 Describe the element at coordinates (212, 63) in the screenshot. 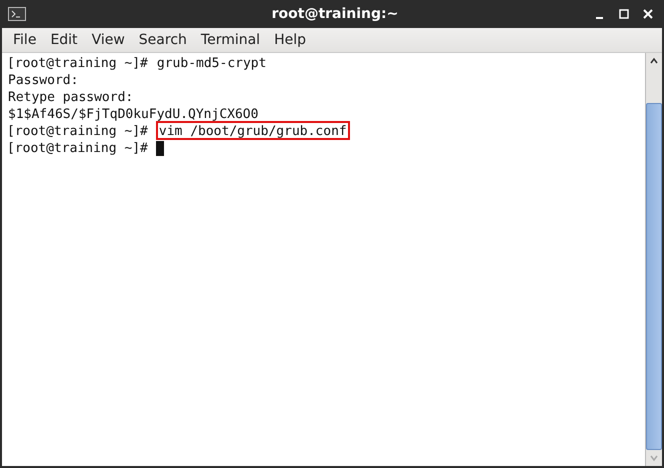

I see `terminal-text: grub-md5-crypt` at that location.